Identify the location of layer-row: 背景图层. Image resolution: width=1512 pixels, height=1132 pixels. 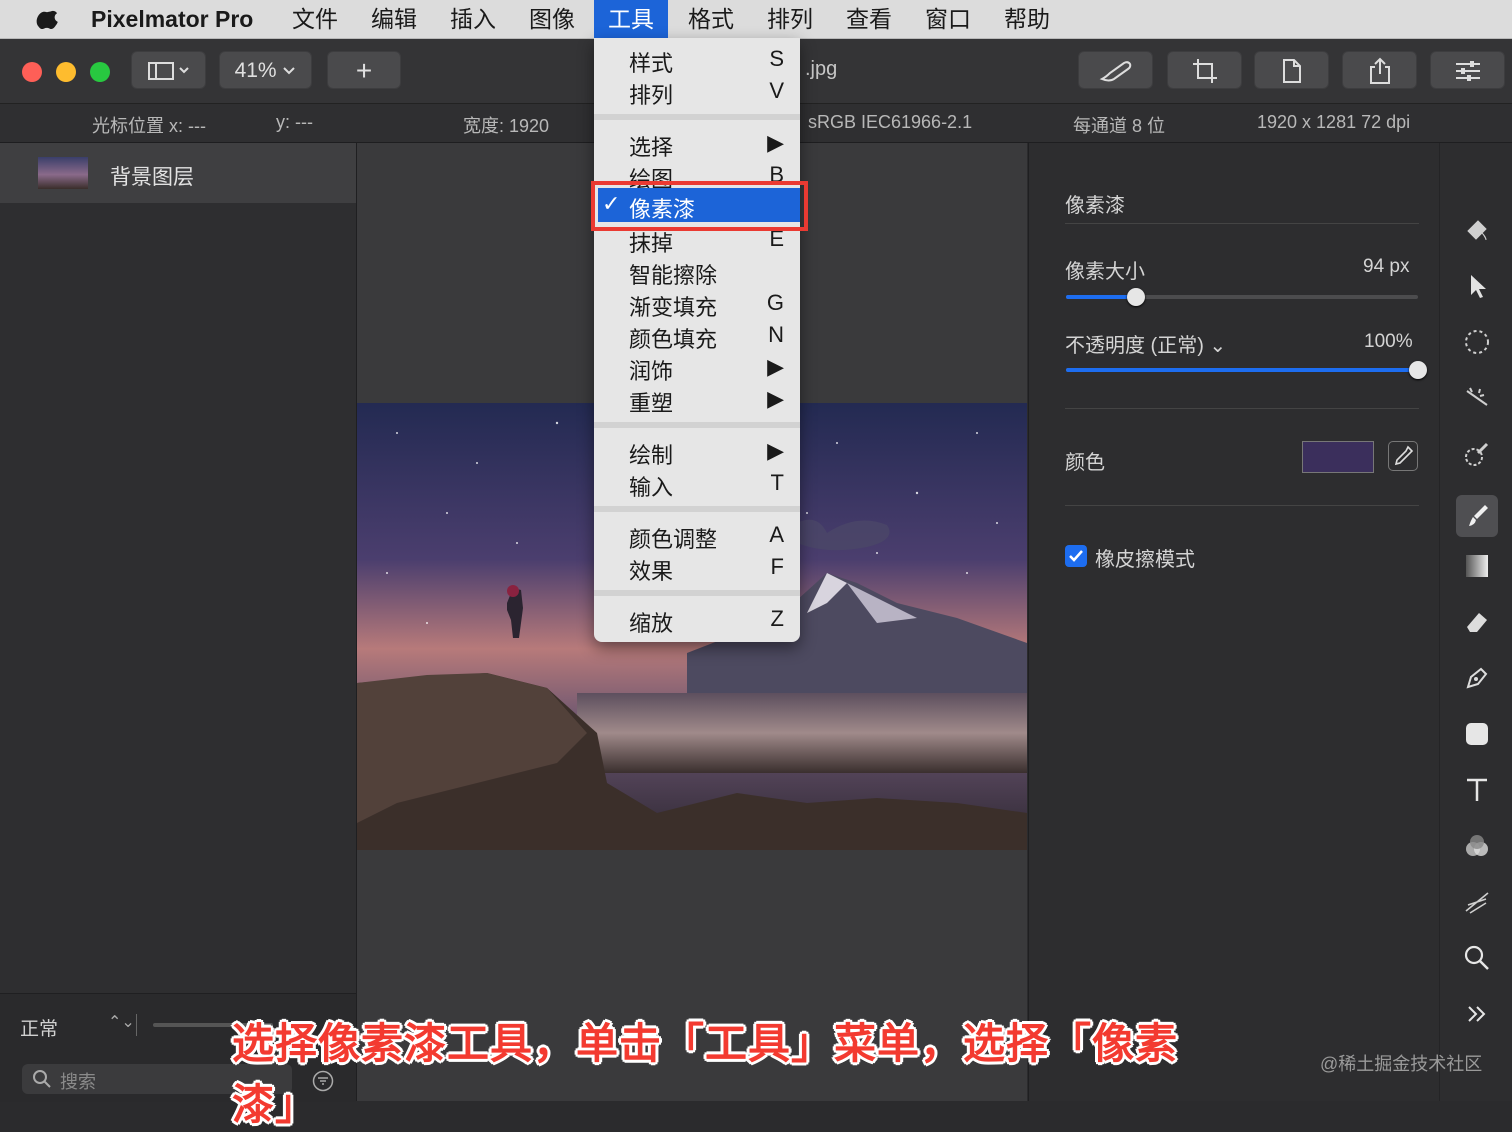
(178, 173).